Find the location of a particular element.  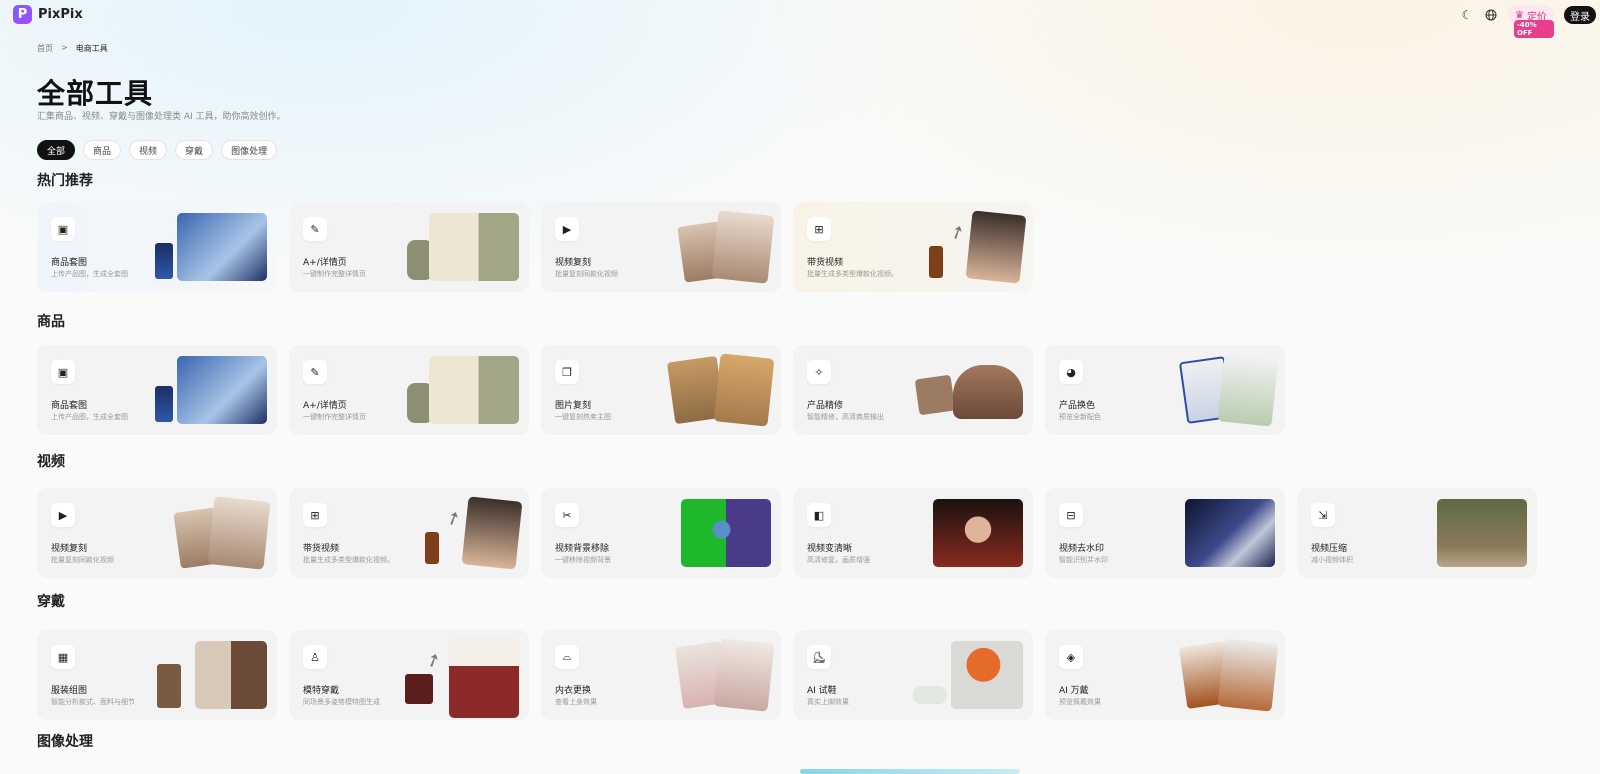

breadcrumb-current: 电商工具 is located at coordinates (91, 48).